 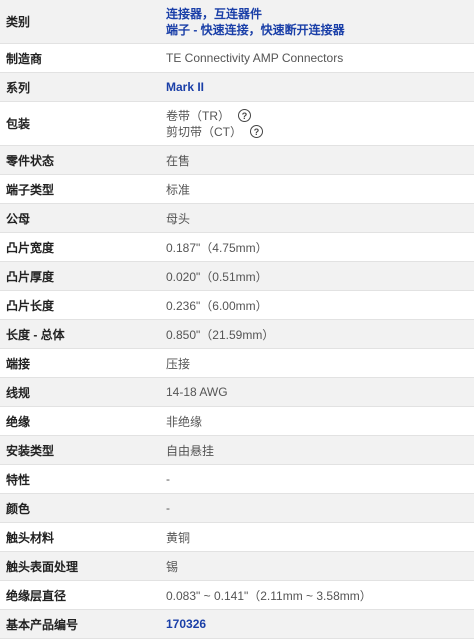 What do you see at coordinates (35, 334) in the screenshot?
I see `label-overall-length: 长度 - 总体` at bounding box center [35, 334].